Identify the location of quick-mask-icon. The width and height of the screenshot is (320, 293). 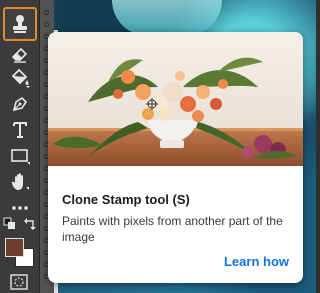
(19, 282).